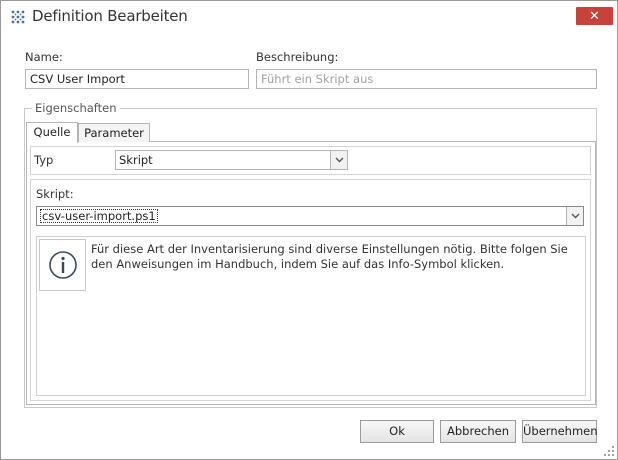  What do you see at coordinates (297, 57) in the screenshot?
I see `description-label: Beschreibung:` at bounding box center [297, 57].